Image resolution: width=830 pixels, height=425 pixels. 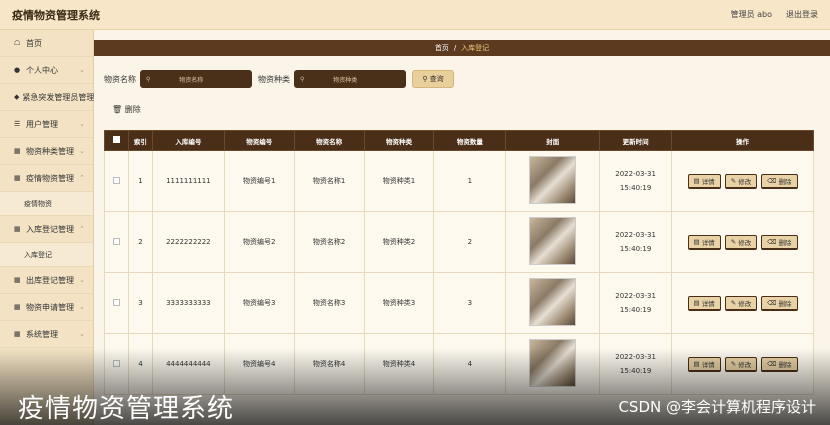 I want to click on list-icon: ☰, so click(x=17, y=124).